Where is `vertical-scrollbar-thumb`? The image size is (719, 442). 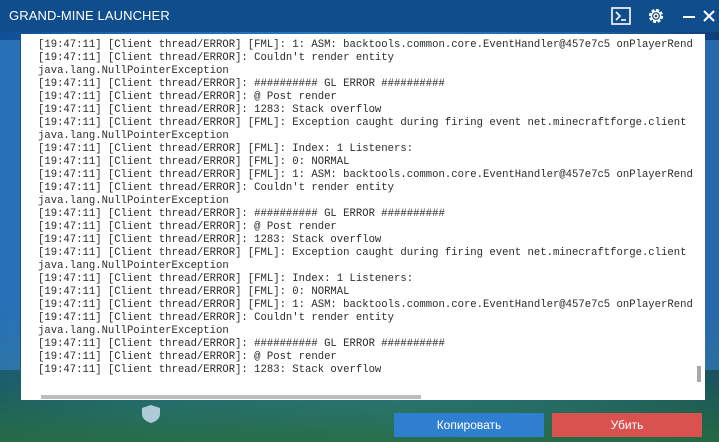 vertical-scrollbar-thumb is located at coordinates (699, 374).